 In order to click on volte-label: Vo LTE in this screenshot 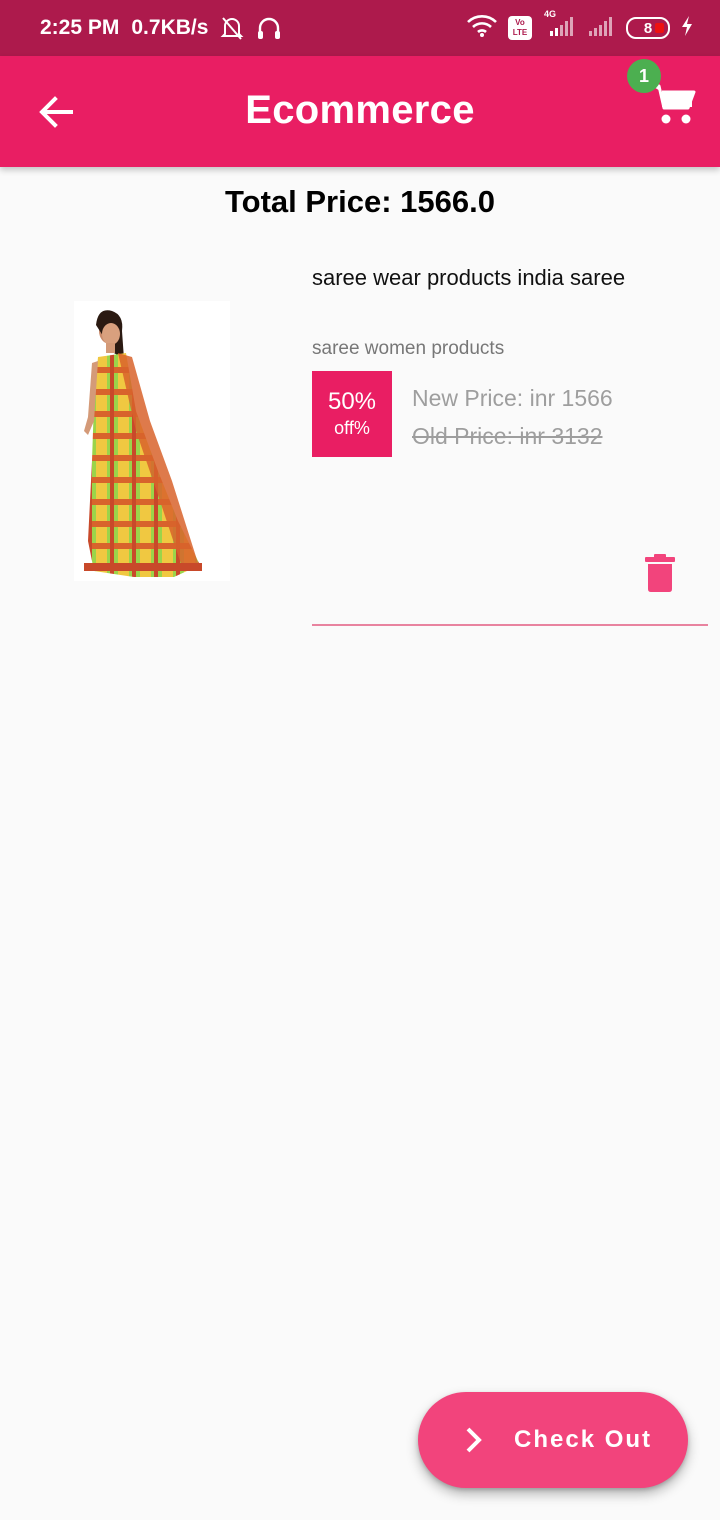, I will do `click(520, 27)`.